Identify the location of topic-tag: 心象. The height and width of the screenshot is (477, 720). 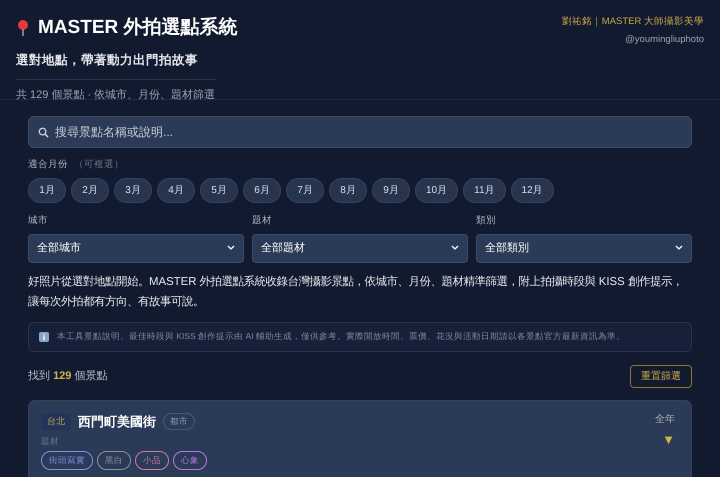
(190, 460).